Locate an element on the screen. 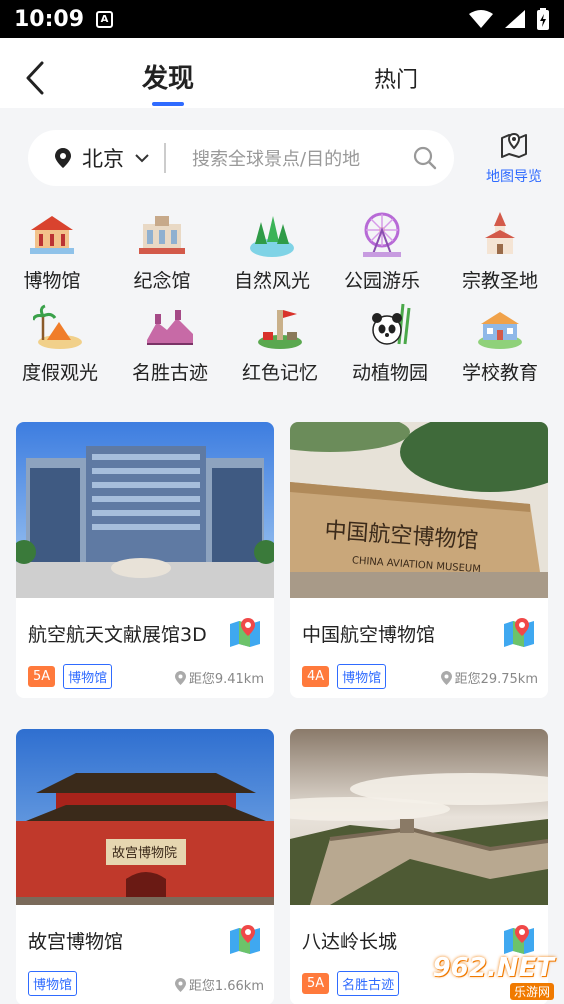 The width and height of the screenshot is (564, 1004). card-title: 航空航天文献展馆3D is located at coordinates (117, 635).